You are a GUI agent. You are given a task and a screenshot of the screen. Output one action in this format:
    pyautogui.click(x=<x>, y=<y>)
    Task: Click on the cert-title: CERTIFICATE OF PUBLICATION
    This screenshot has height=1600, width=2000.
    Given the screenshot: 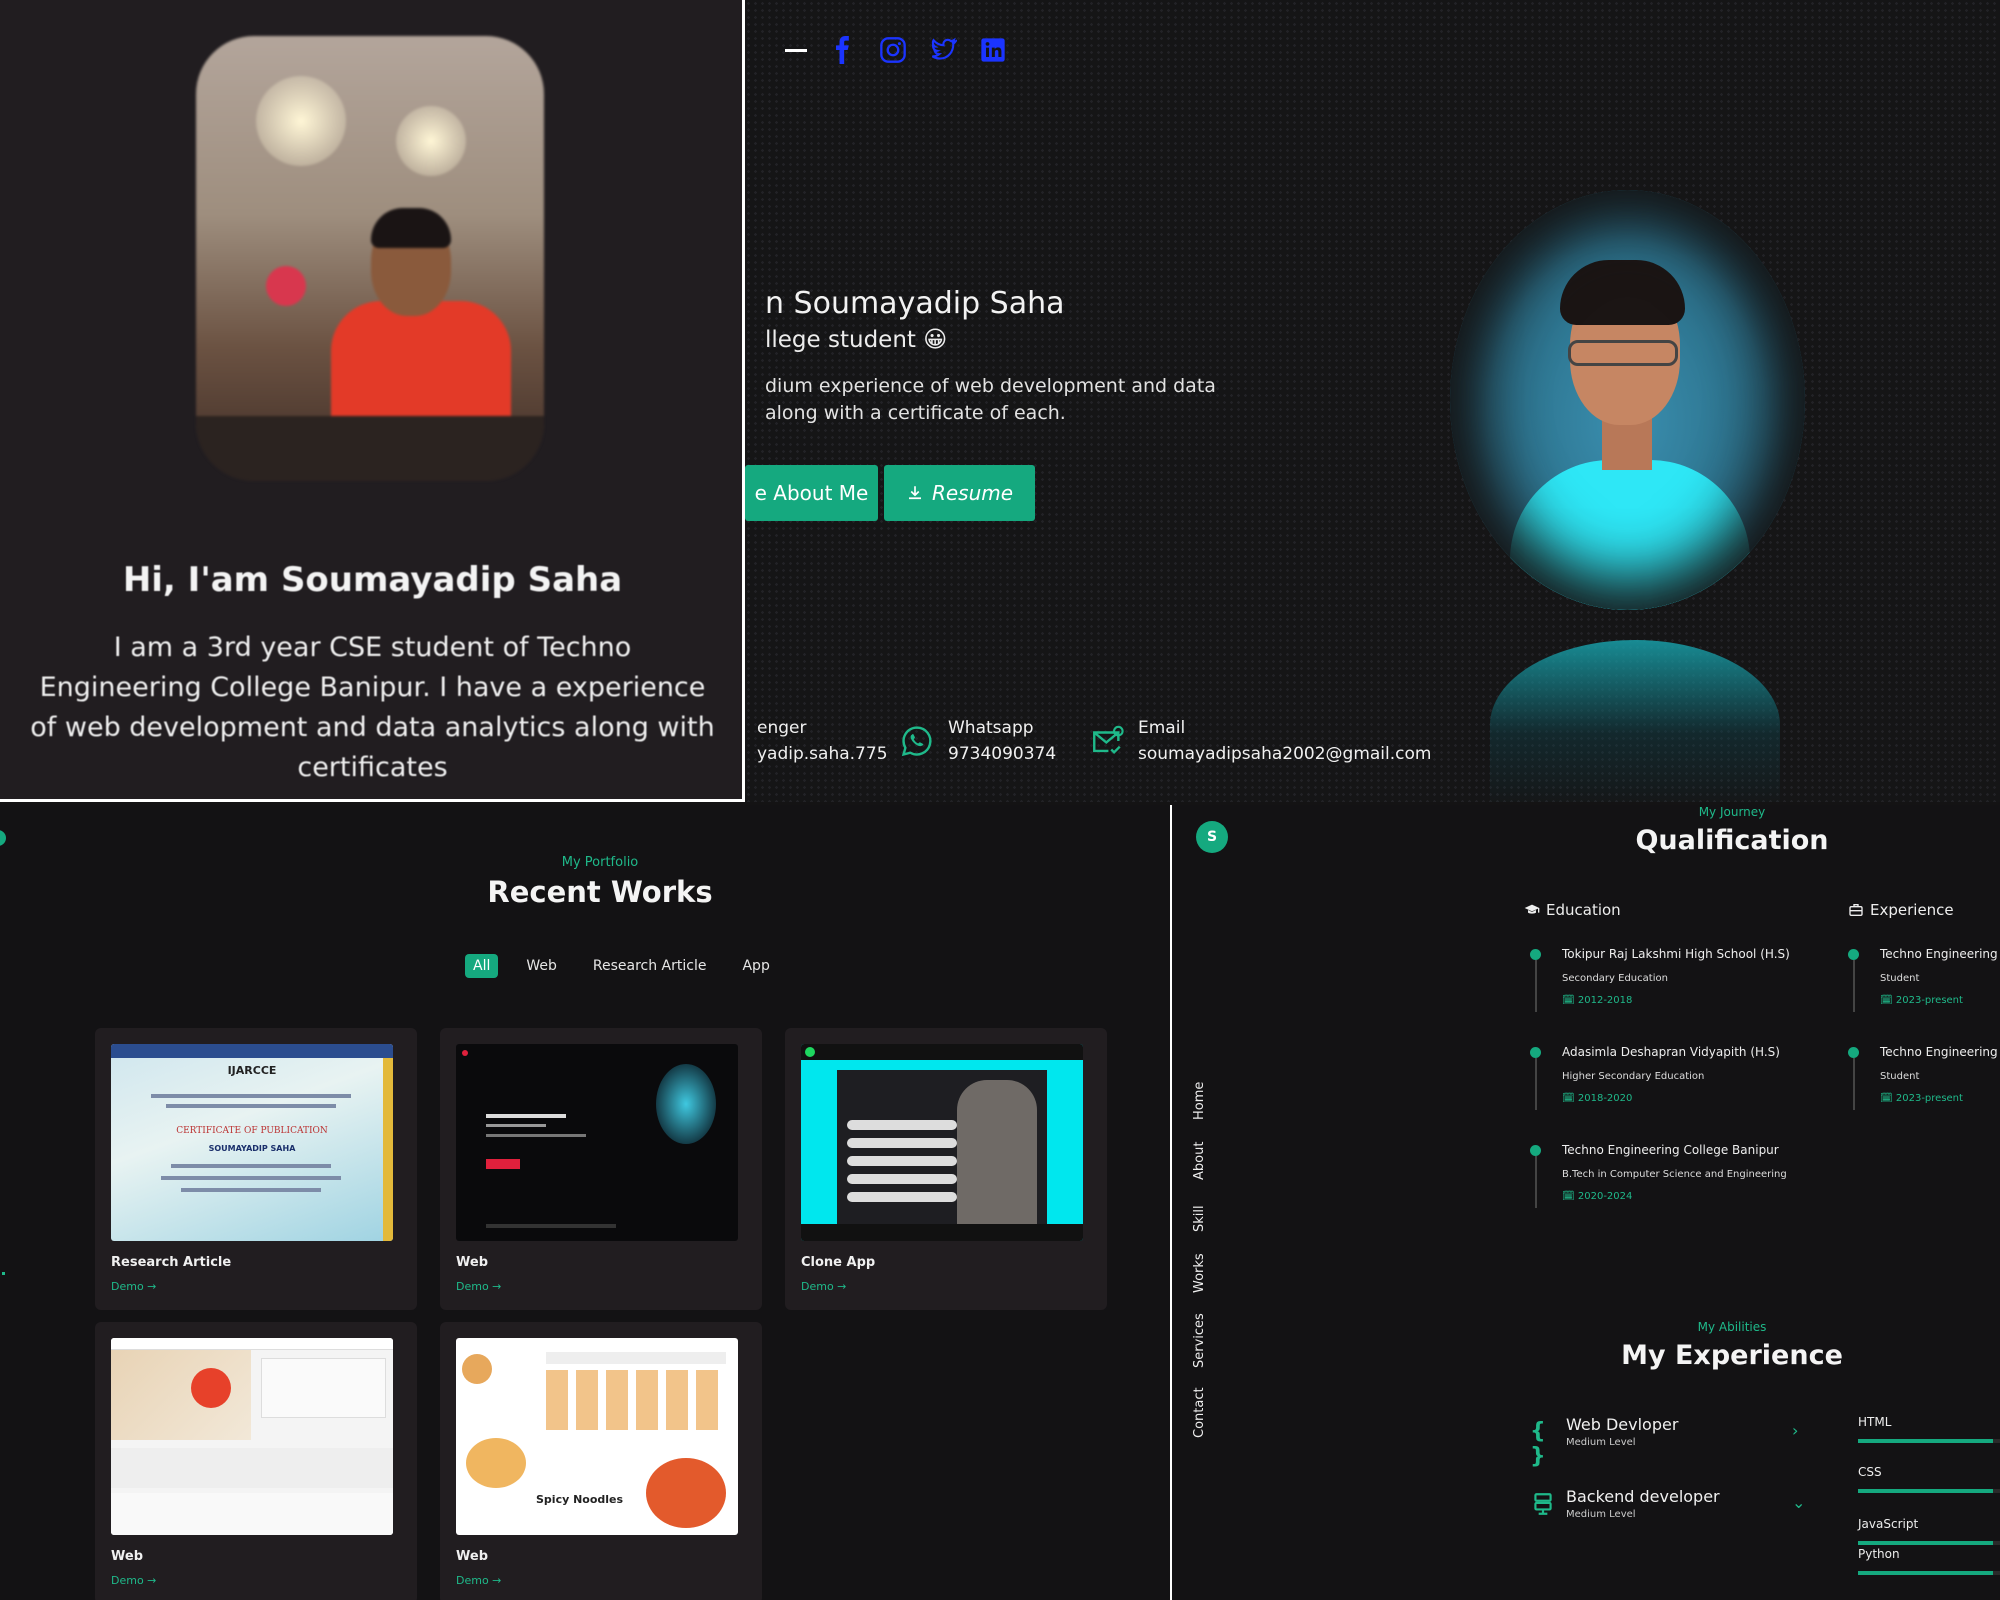 What is the action you would take?
    pyautogui.click(x=252, y=1131)
    